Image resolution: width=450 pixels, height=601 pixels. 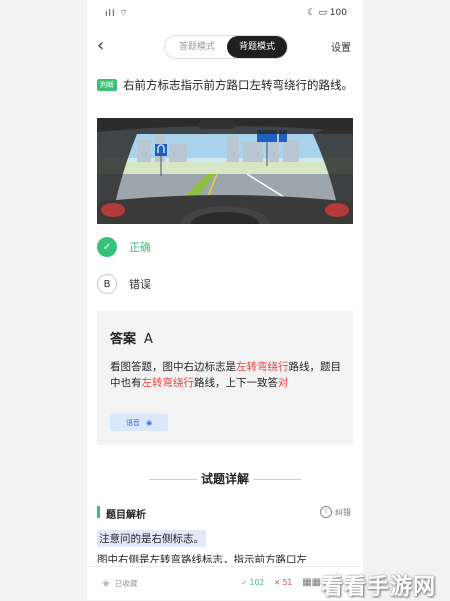 What do you see at coordinates (132, 422) in the screenshot?
I see `voice-label: 语音` at bounding box center [132, 422].